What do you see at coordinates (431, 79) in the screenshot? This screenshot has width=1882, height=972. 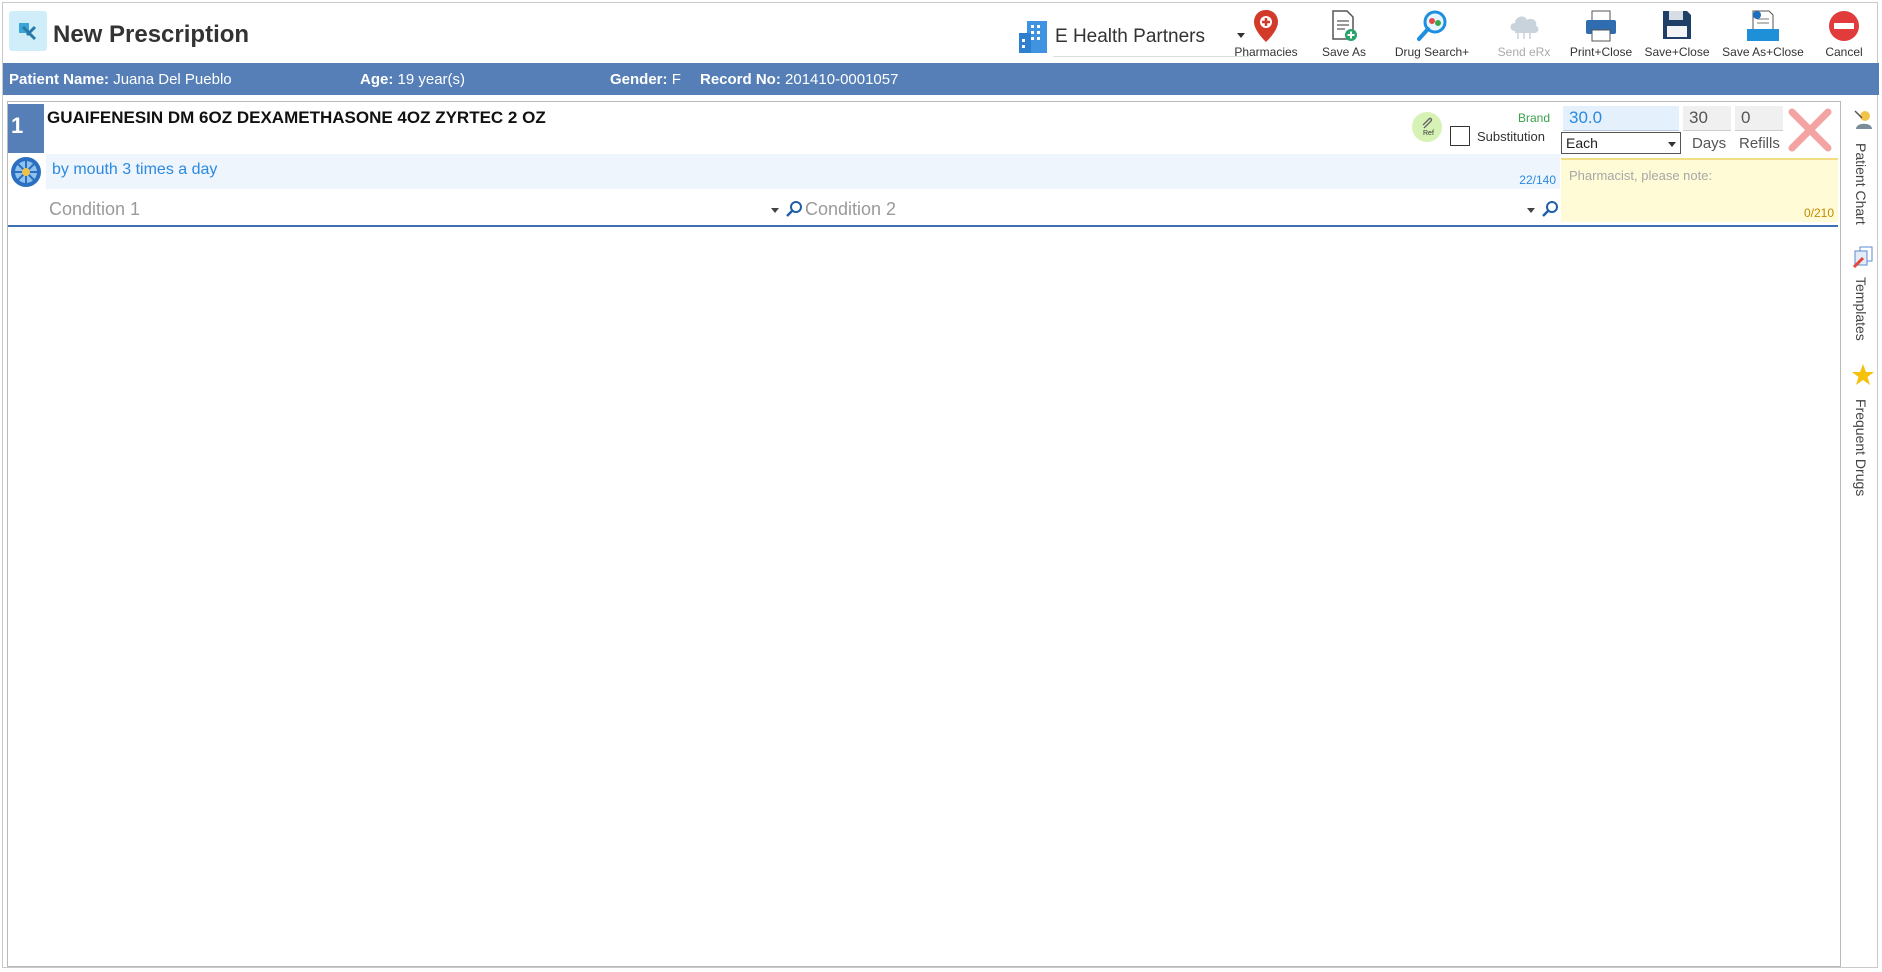 I see `patient-age-value: 19 year(s)` at bounding box center [431, 79].